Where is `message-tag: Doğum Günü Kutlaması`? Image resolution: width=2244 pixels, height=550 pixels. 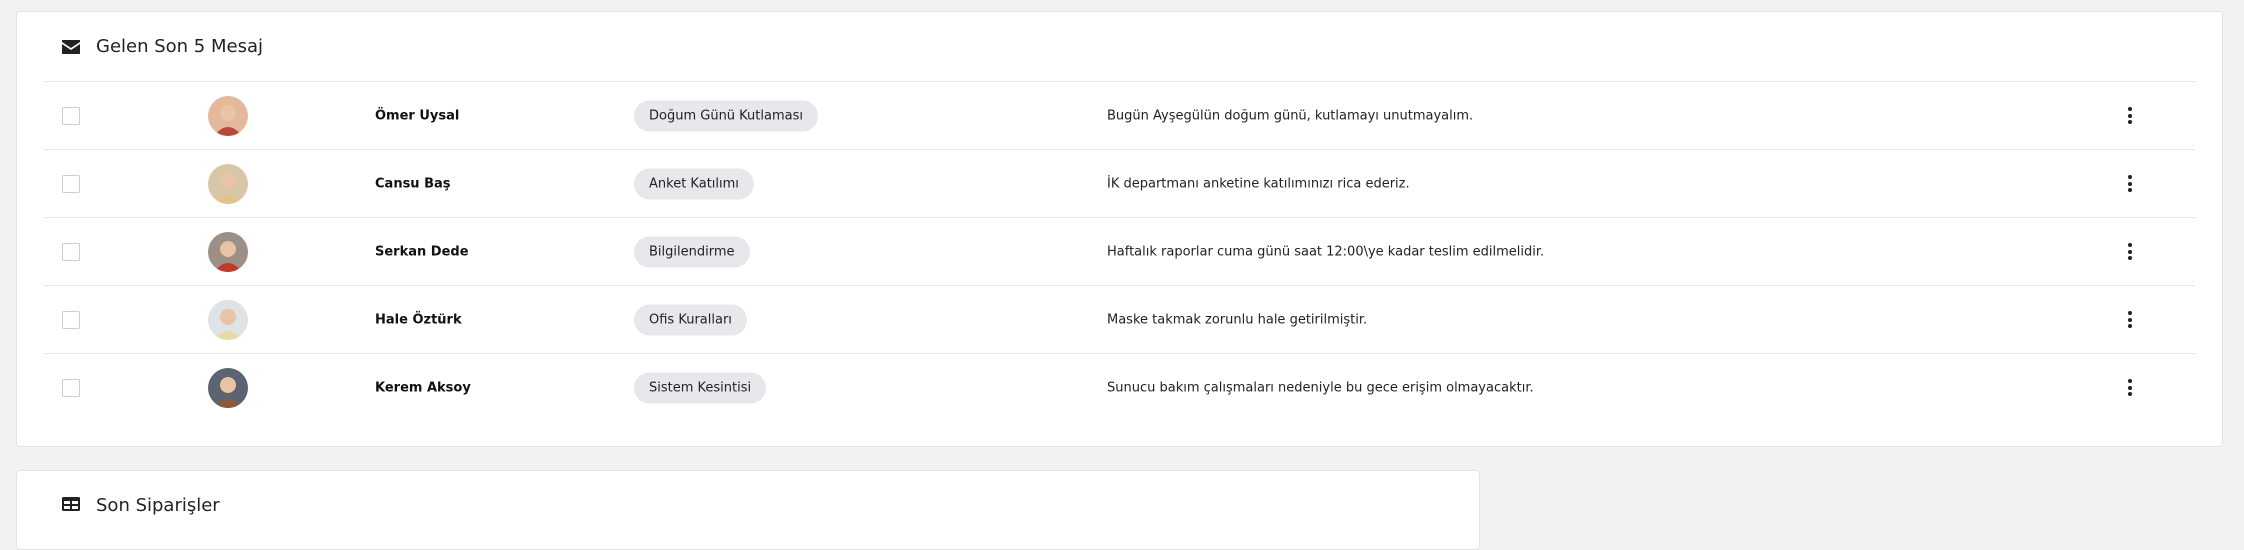 message-tag: Doğum Günü Kutlaması is located at coordinates (726, 115).